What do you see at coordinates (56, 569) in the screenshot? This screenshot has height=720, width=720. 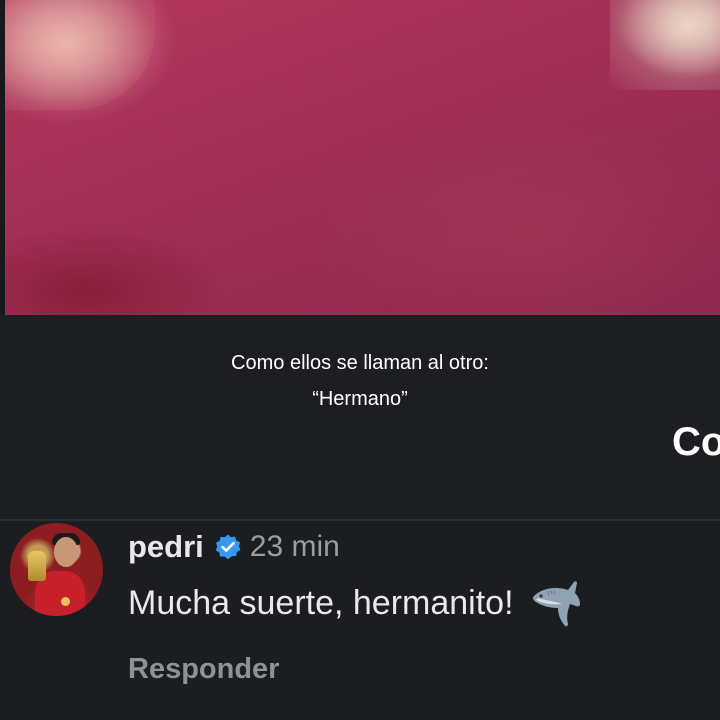 I see `avatar` at bounding box center [56, 569].